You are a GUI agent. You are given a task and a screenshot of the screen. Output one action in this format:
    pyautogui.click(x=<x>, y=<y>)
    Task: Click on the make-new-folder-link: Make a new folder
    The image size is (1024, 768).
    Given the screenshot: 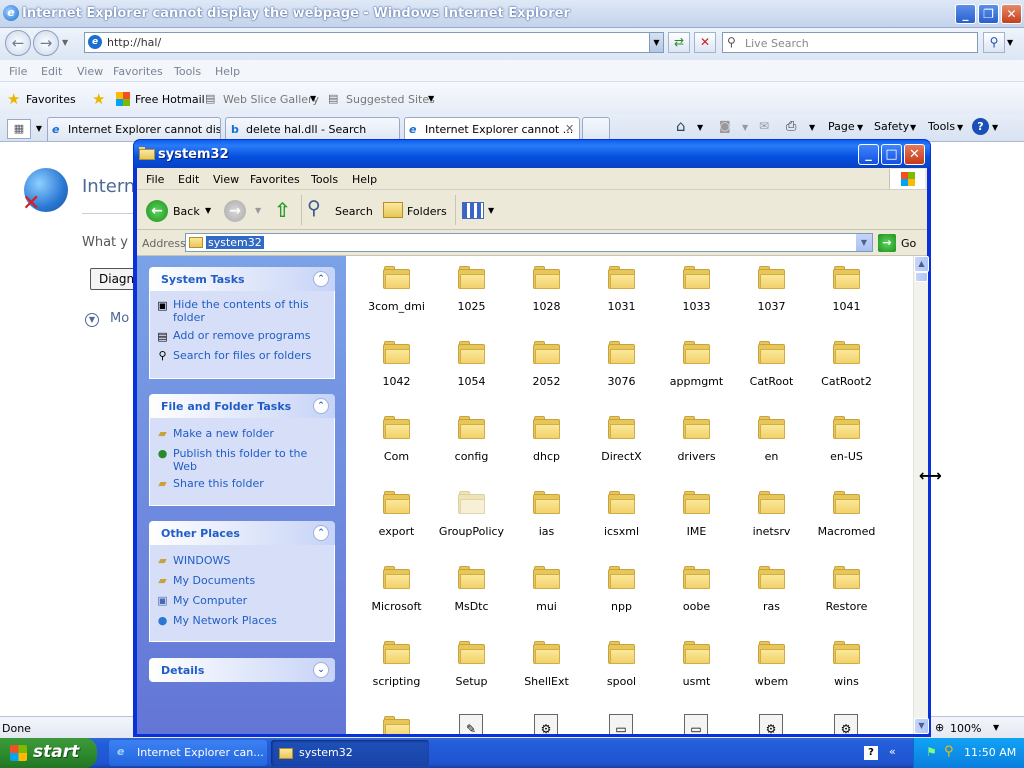 What is the action you would take?
    pyautogui.click(x=248, y=433)
    